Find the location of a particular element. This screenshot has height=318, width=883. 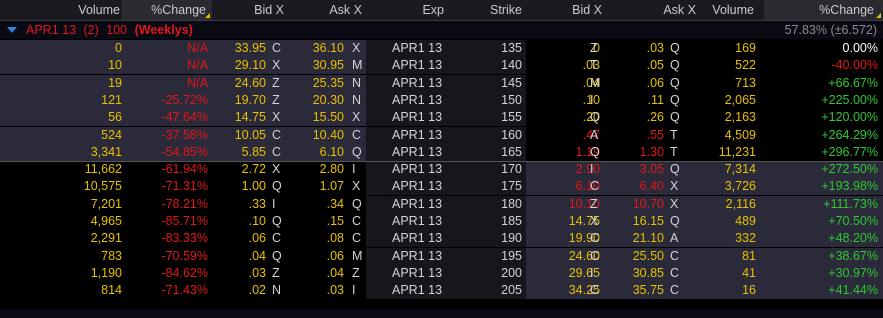

put-ask-exchange: X is located at coordinates (677, 186).